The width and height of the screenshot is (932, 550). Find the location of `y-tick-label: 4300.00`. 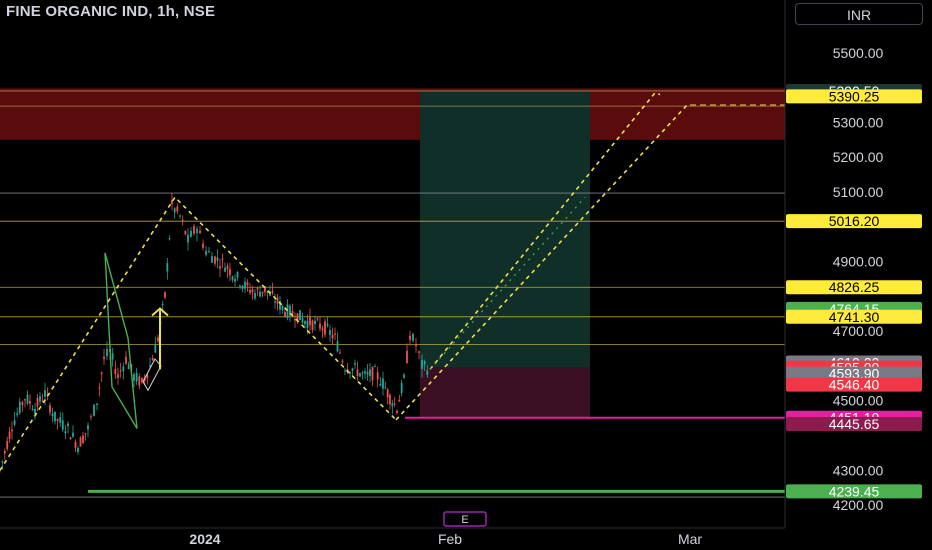

y-tick-label: 4300.00 is located at coordinates (858, 470).